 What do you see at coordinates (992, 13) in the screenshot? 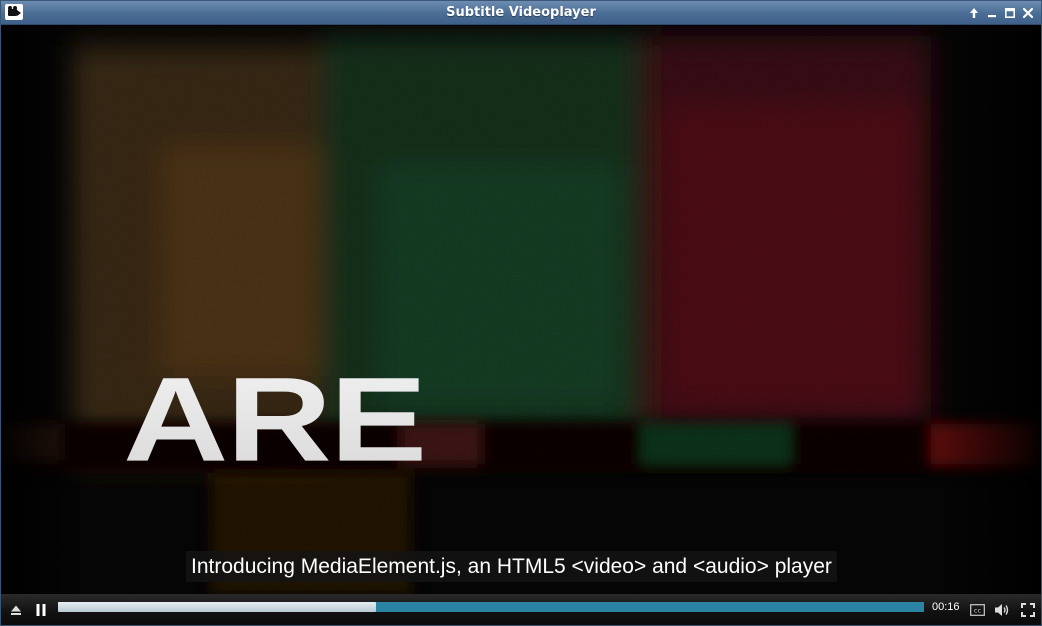
I see `minimize-icon` at bounding box center [992, 13].